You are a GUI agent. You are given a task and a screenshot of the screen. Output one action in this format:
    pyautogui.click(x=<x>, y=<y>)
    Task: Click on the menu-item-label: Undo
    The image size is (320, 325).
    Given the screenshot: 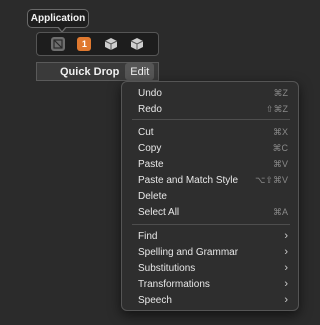 What is the action you would take?
    pyautogui.click(x=150, y=93)
    